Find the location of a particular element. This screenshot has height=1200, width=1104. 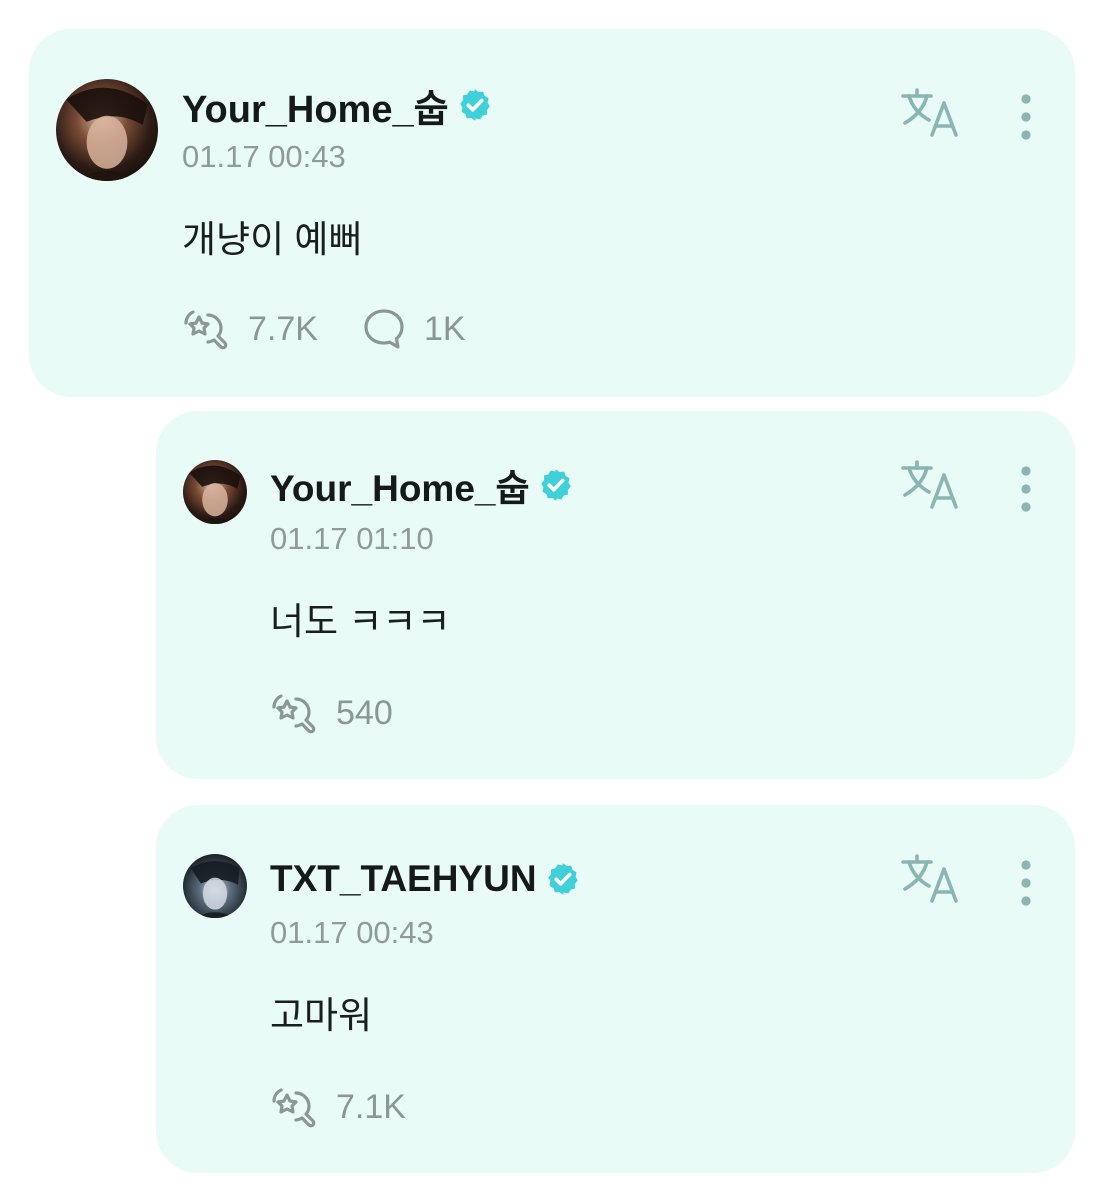

comment-count: 1K is located at coordinates (445, 328).